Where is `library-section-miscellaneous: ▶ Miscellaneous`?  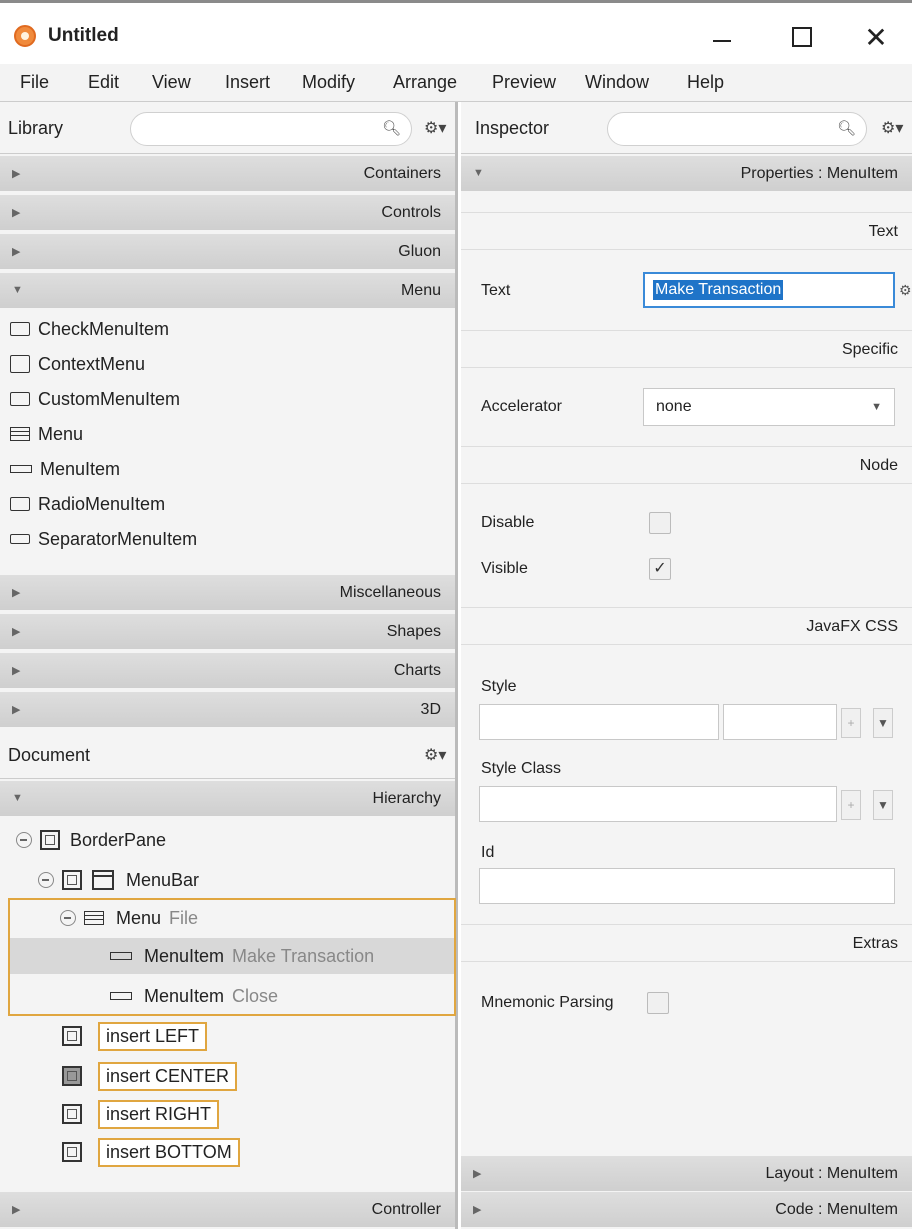
library-section-miscellaneous: ▶ Miscellaneous is located at coordinates (227, 593).